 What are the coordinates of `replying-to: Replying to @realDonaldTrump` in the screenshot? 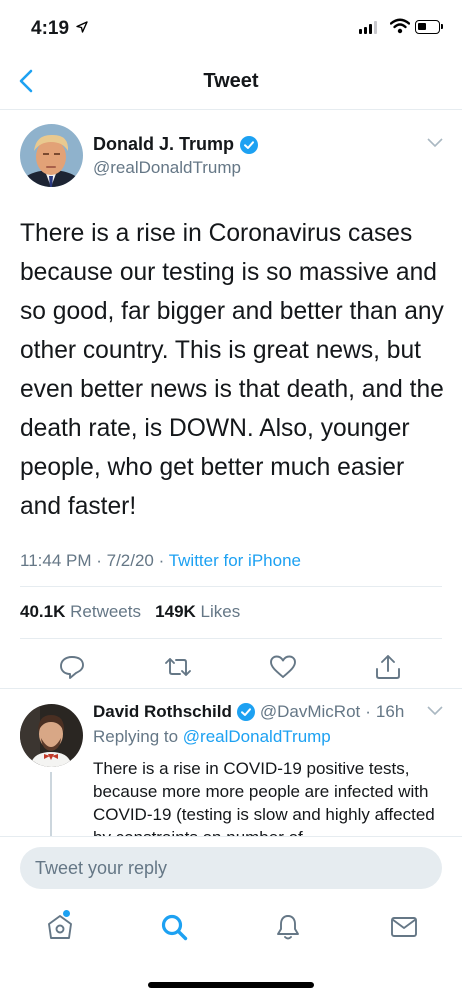 It's located at (212, 737).